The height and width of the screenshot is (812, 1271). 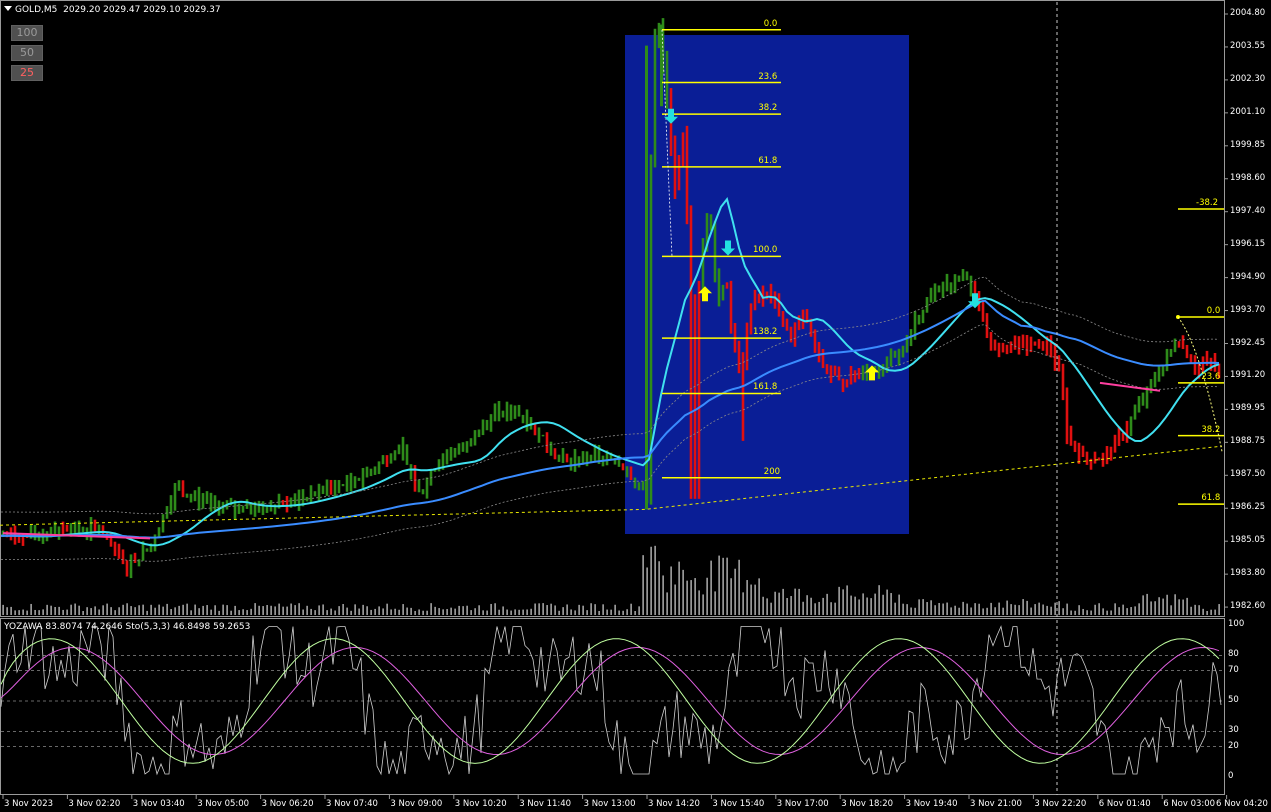 I want to click on collapse-arrow-icon, so click(x=8, y=8).